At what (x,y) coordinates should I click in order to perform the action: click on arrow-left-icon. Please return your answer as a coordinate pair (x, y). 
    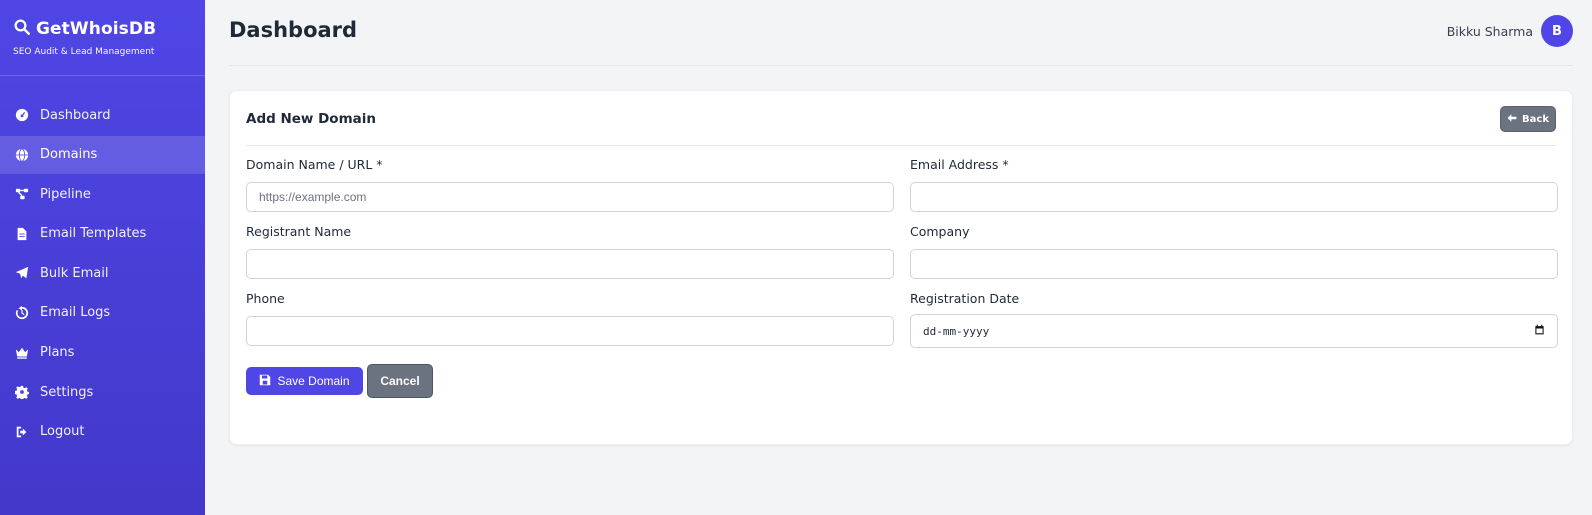
    Looking at the image, I should click on (1512, 119).